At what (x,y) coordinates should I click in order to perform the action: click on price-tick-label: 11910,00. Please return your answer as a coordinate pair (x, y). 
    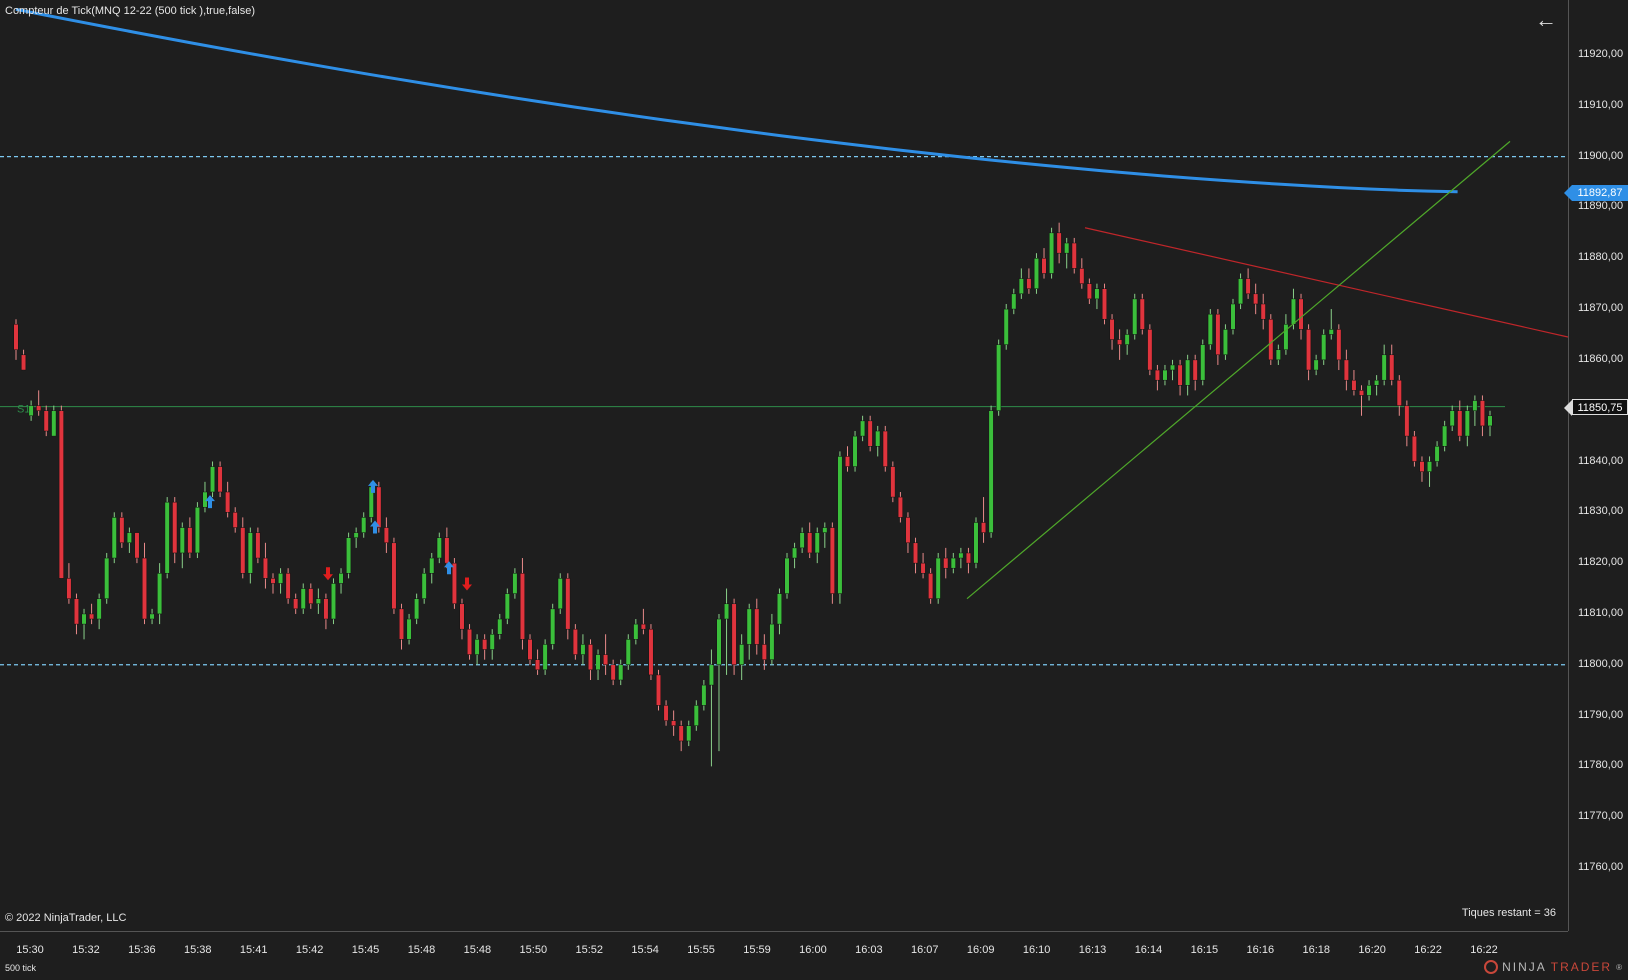
    Looking at the image, I should click on (1601, 104).